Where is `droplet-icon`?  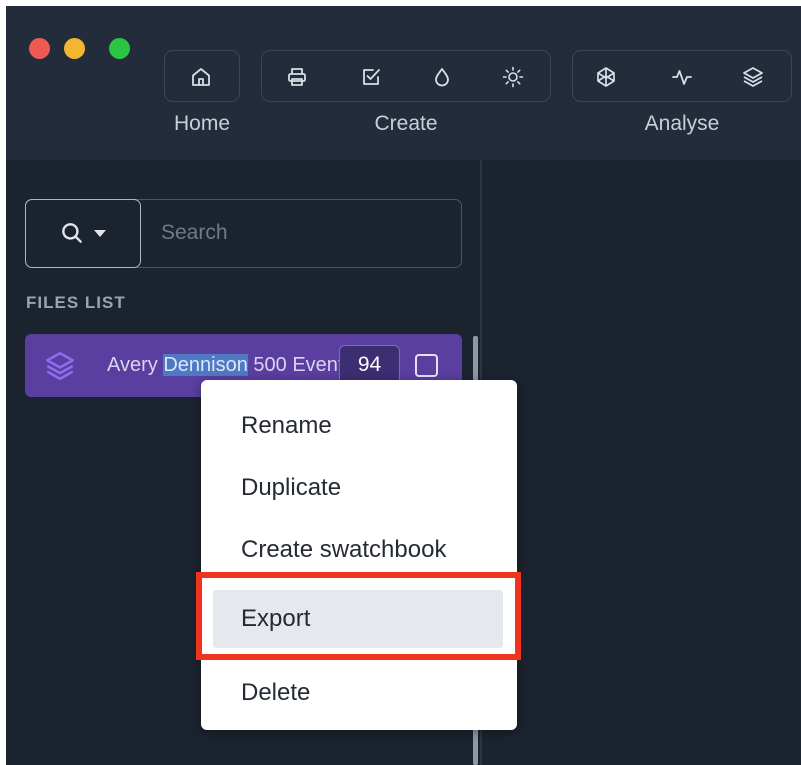
droplet-icon is located at coordinates (442, 77).